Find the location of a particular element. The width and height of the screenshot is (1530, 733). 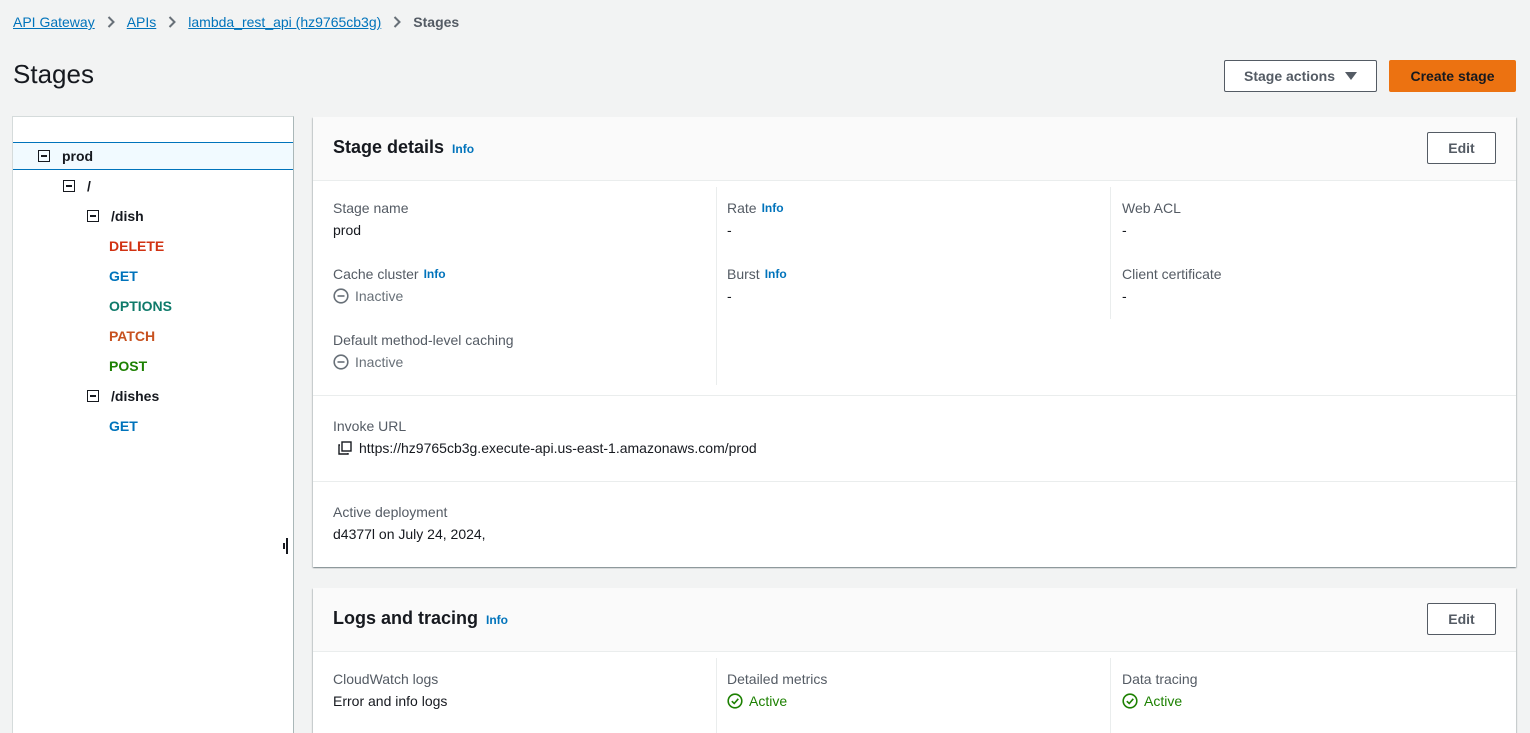

label-text: Rate is located at coordinates (742, 208).